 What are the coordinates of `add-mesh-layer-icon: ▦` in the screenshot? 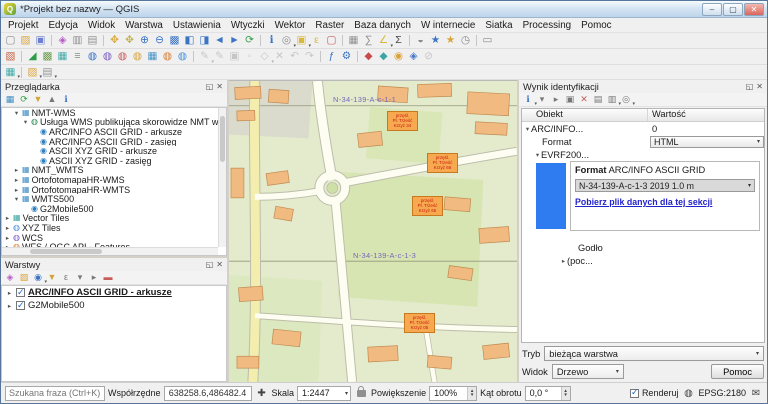 It's located at (62, 57).